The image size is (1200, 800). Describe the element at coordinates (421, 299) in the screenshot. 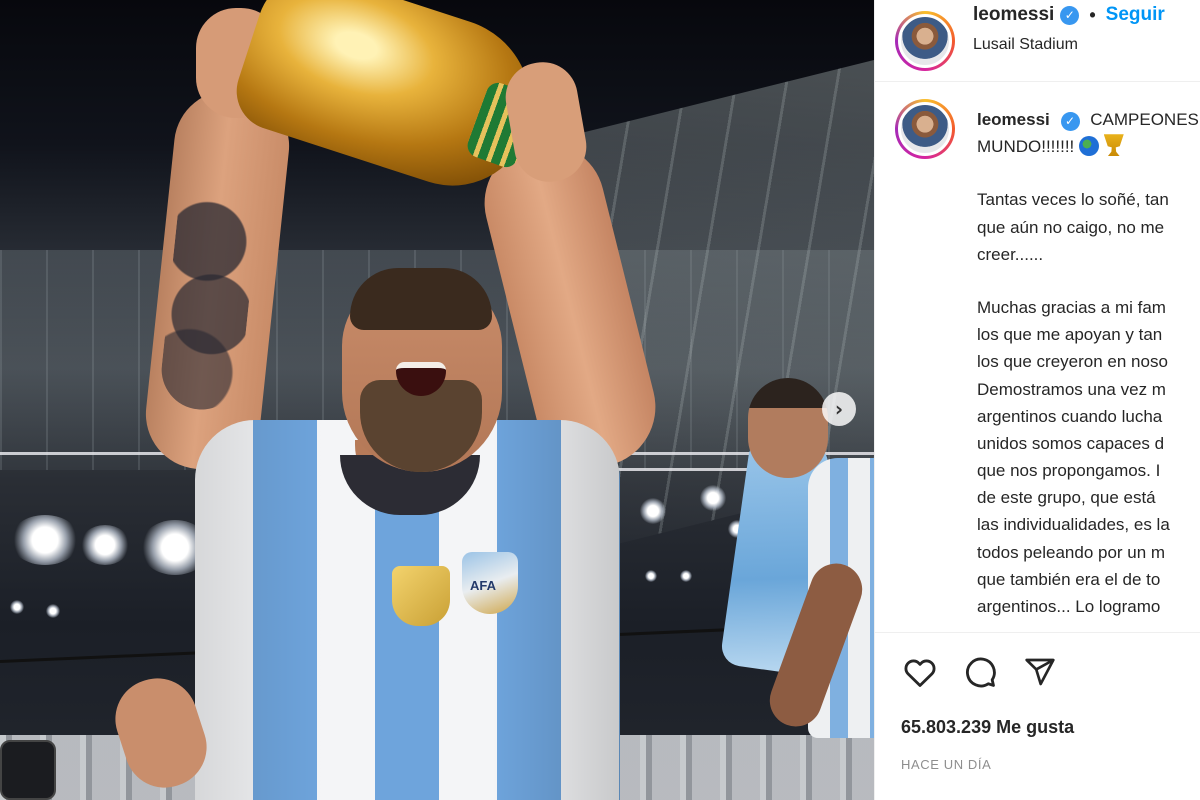

I see `player-hair` at that location.